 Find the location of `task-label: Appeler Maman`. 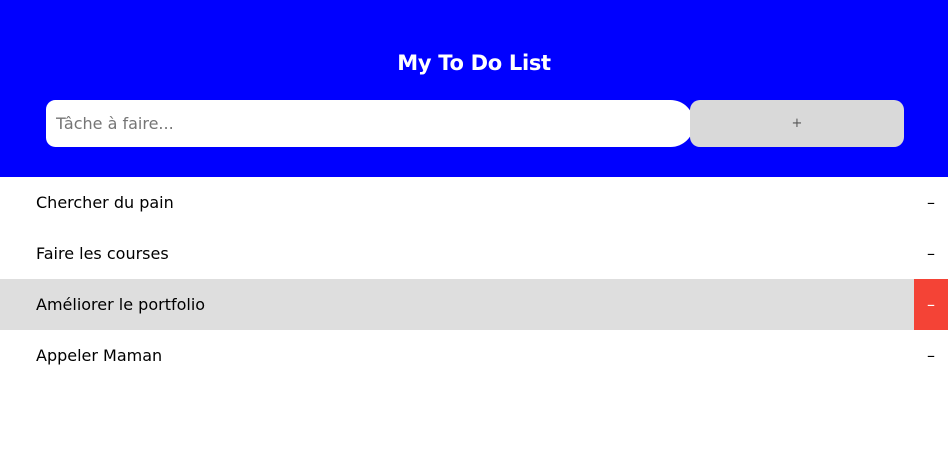

task-label: Appeler Maman is located at coordinates (99, 355).